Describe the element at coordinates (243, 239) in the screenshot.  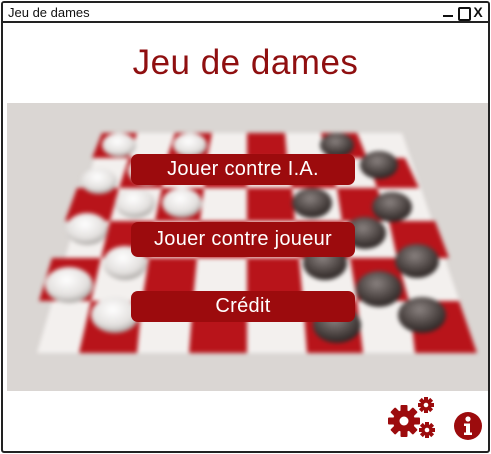
I see `play-vs-player-button: Jouer contre joueur` at that location.